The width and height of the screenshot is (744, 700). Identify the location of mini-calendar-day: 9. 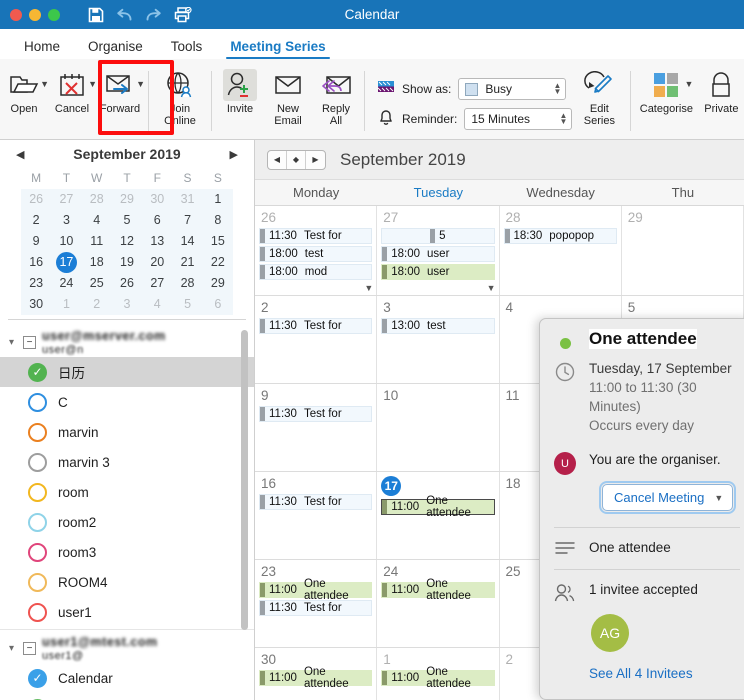
(36, 241).